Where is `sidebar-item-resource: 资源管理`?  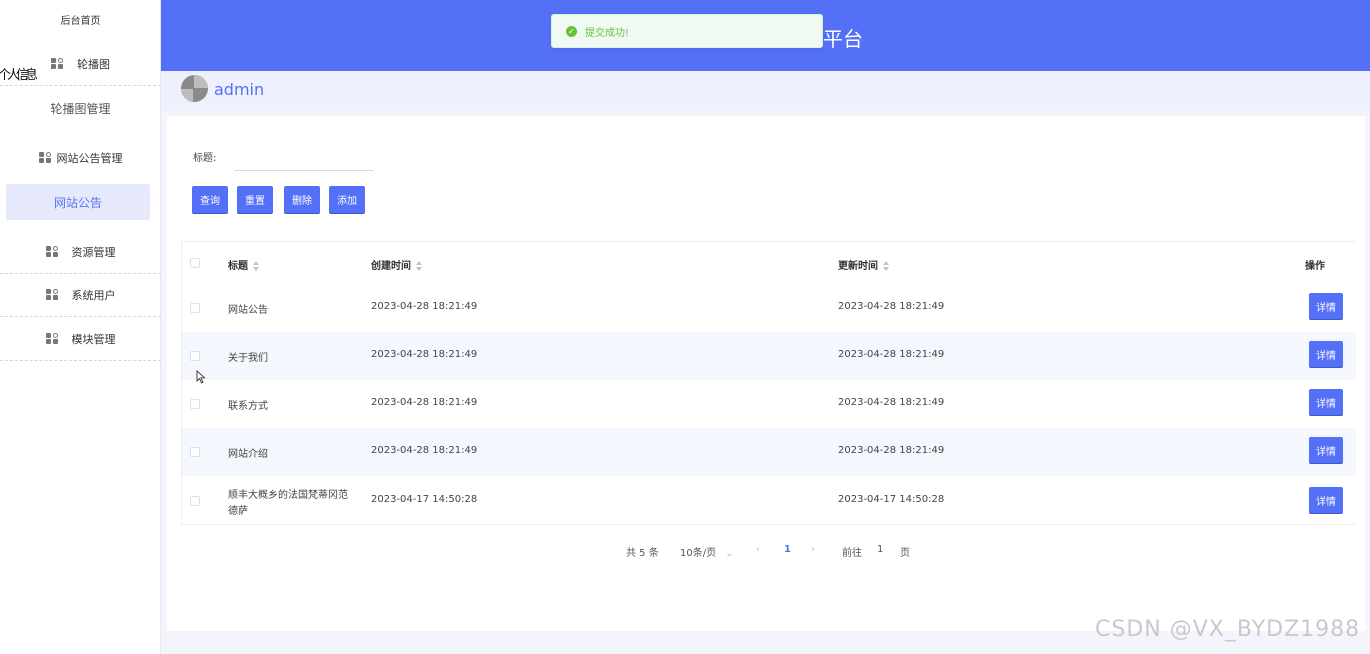
sidebar-item-resource: 资源管理 is located at coordinates (80, 252).